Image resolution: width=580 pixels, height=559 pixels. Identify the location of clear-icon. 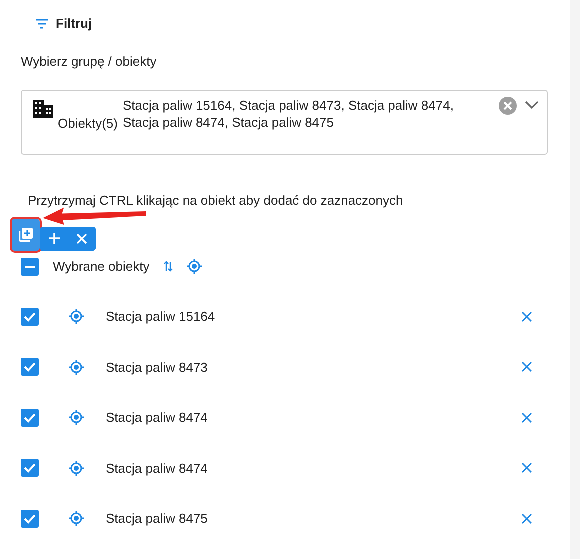
(508, 106).